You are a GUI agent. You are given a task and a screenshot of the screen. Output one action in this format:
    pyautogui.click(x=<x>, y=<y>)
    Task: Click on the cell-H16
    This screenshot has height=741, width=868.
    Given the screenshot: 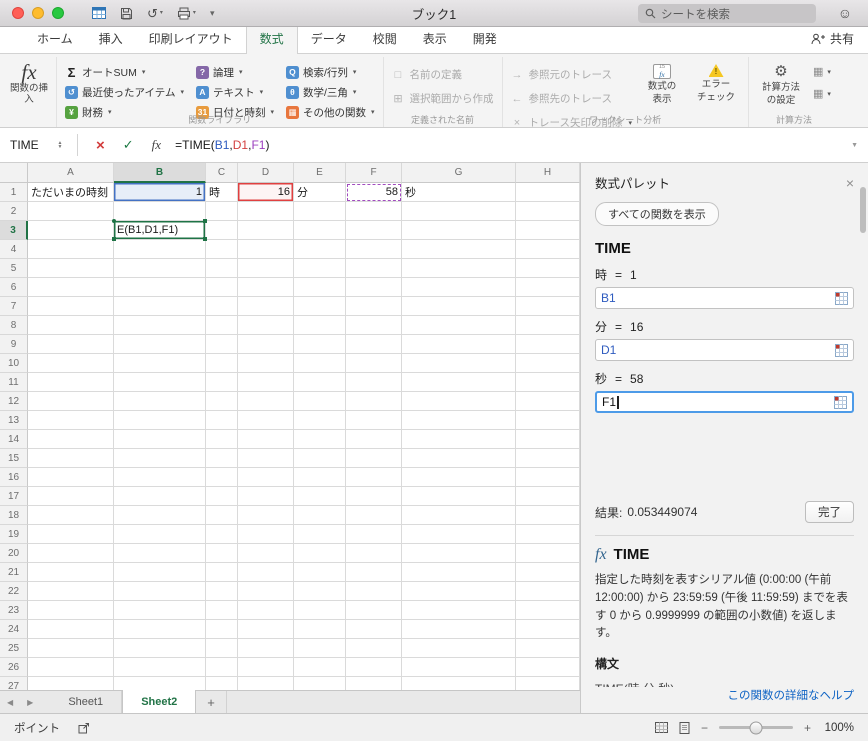 What is the action you would take?
    pyautogui.click(x=548, y=477)
    